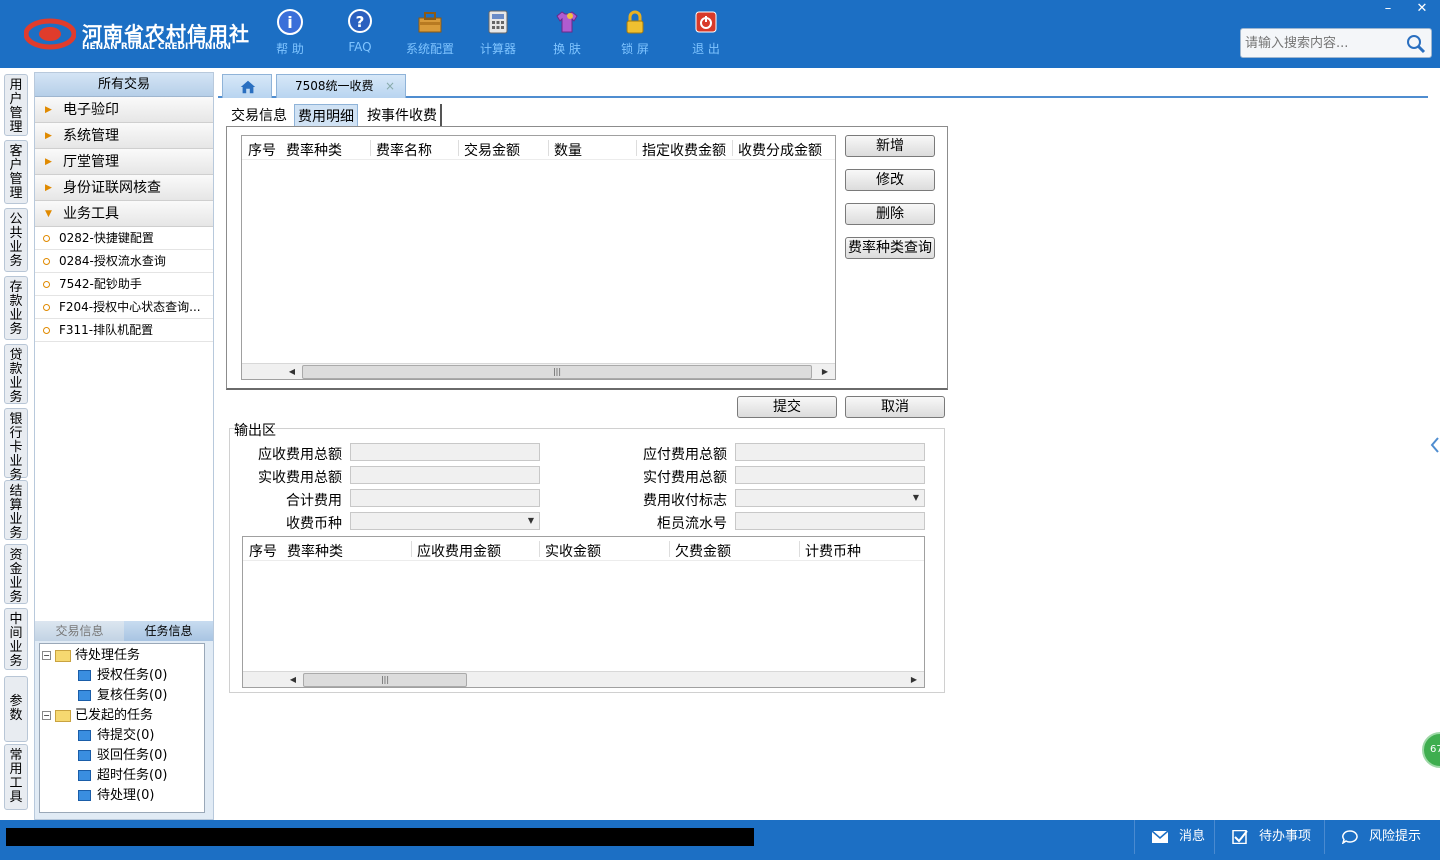 This screenshot has height=860, width=1440. Describe the element at coordinates (830, 521) in the screenshot. I see `teller-serial-field` at that location.